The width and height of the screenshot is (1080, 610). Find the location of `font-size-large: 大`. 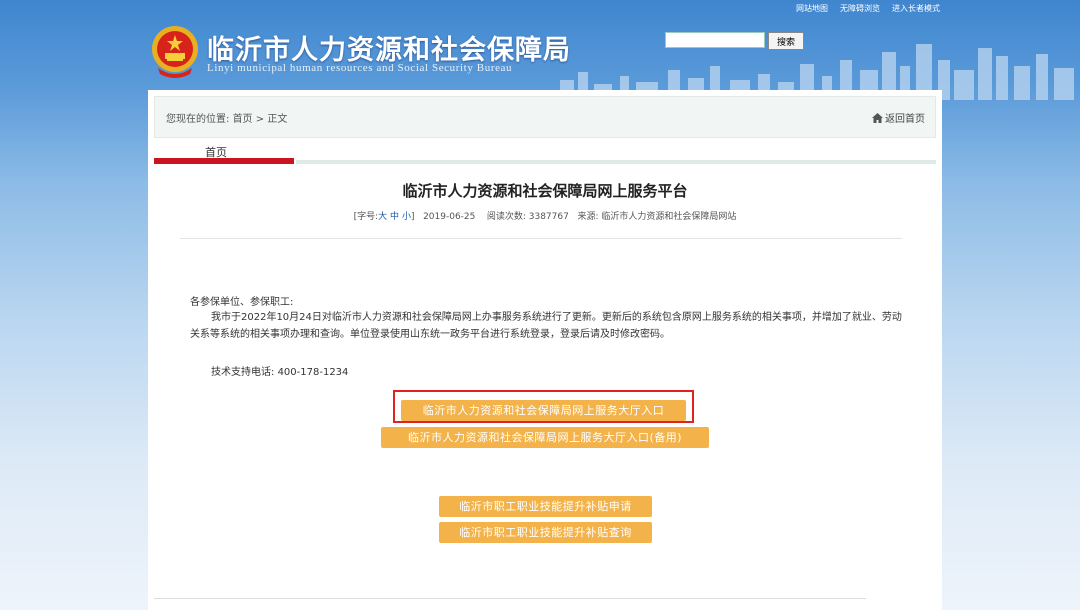

font-size-large: 大 is located at coordinates (382, 217).